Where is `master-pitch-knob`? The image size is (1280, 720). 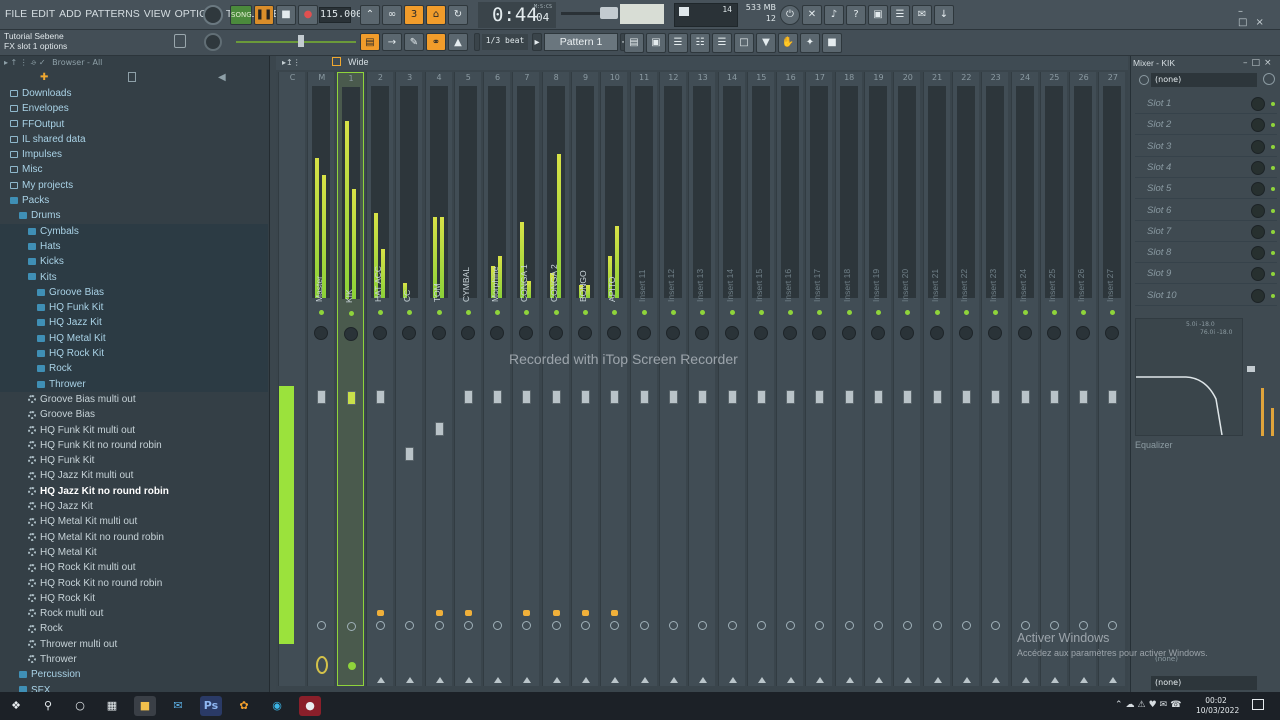
master-pitch-knob is located at coordinates (213, 42).